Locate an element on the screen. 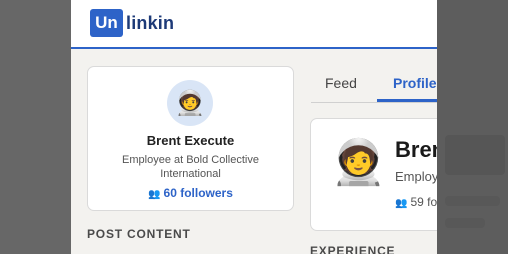 This screenshot has width=508, height=254. followers-link: 👥 60 followers is located at coordinates (190, 193).